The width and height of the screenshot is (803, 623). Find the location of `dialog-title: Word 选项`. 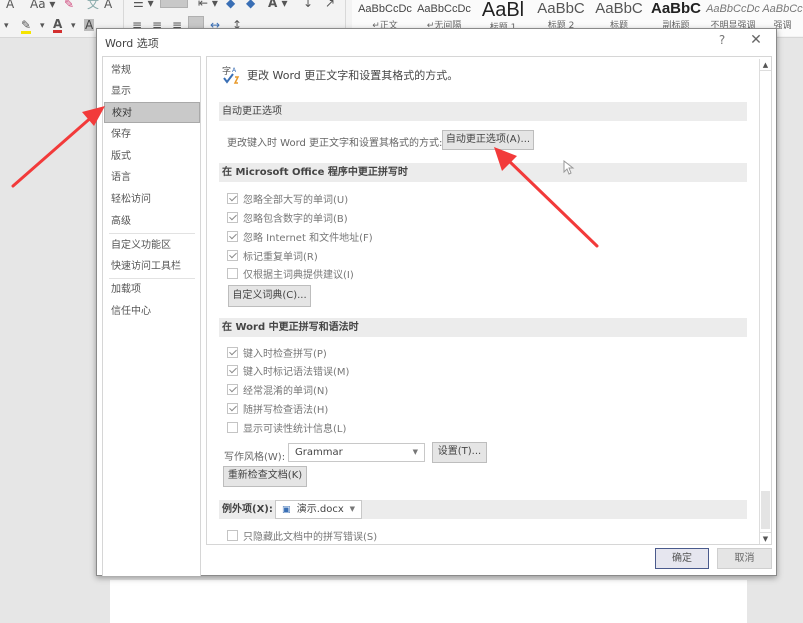

dialog-title: Word 选项 is located at coordinates (132, 43).